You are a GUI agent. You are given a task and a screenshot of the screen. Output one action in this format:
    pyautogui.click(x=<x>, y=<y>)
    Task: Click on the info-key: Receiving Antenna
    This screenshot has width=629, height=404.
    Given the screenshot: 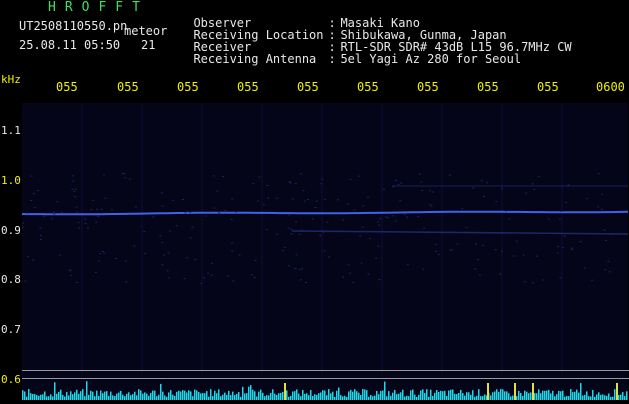 What is the action you would take?
    pyautogui.click(x=255, y=59)
    